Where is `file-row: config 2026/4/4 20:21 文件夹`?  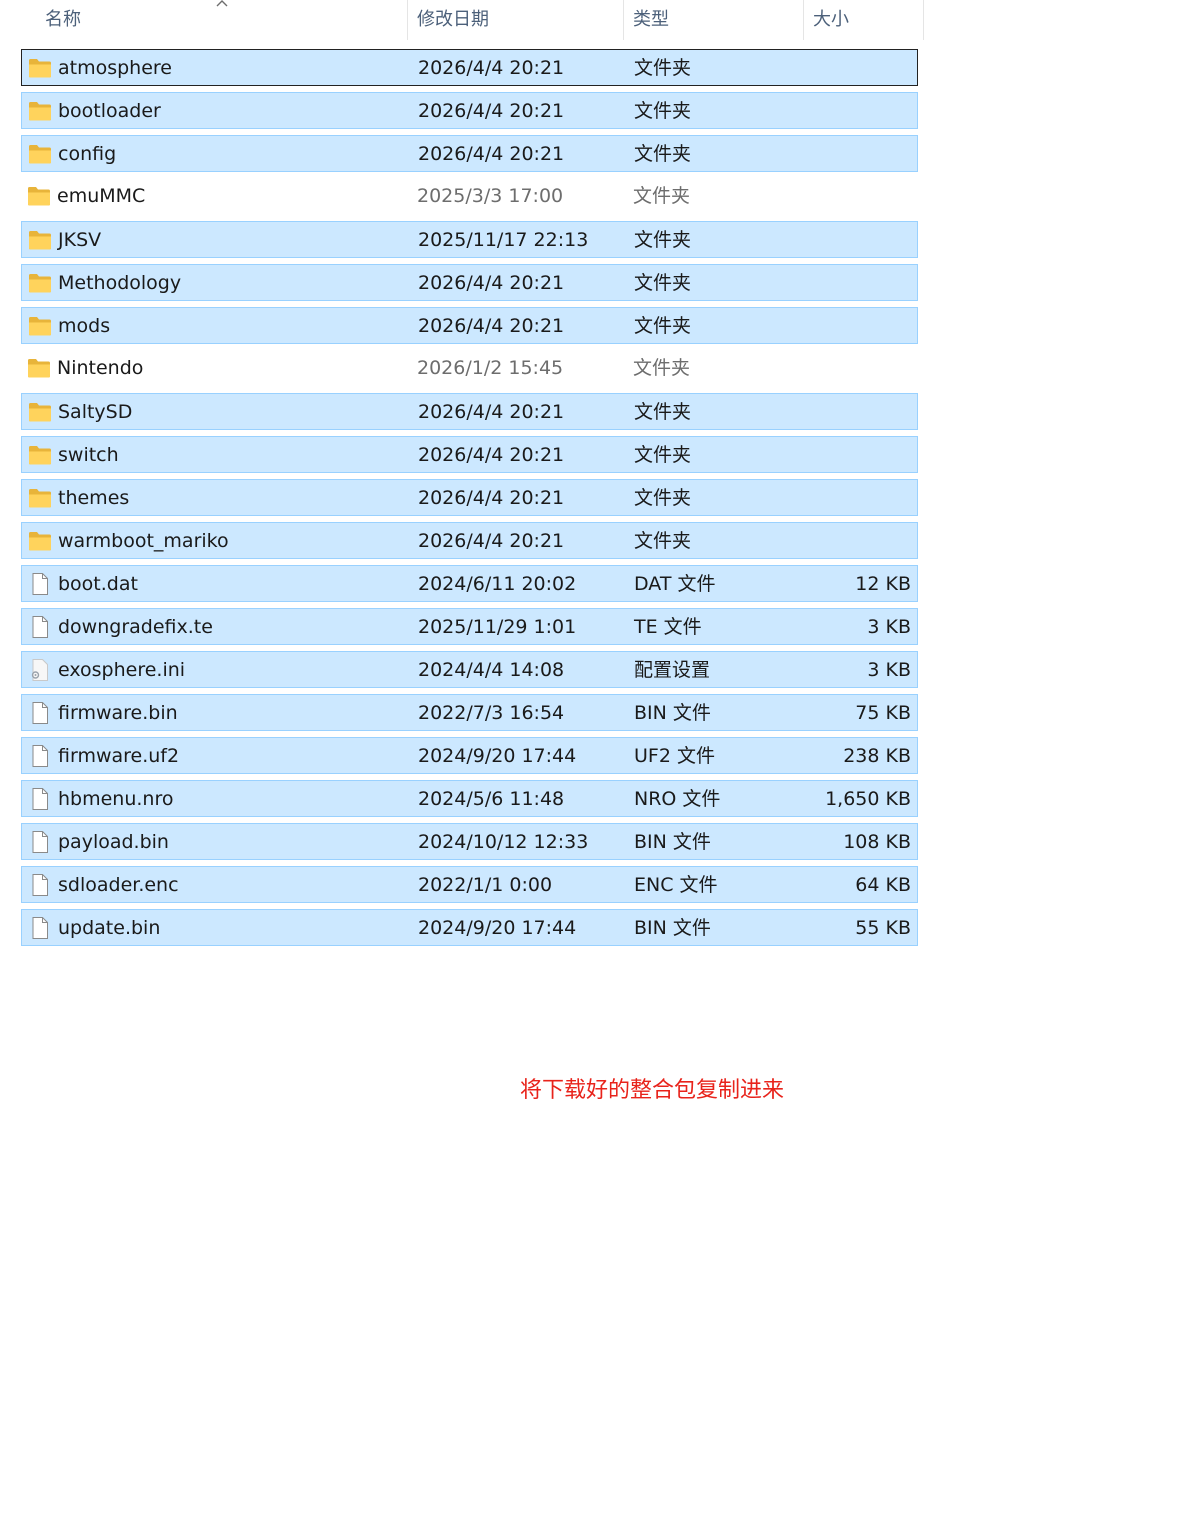 file-row: config 2026/4/4 20:21 文件夹 is located at coordinates (469, 153).